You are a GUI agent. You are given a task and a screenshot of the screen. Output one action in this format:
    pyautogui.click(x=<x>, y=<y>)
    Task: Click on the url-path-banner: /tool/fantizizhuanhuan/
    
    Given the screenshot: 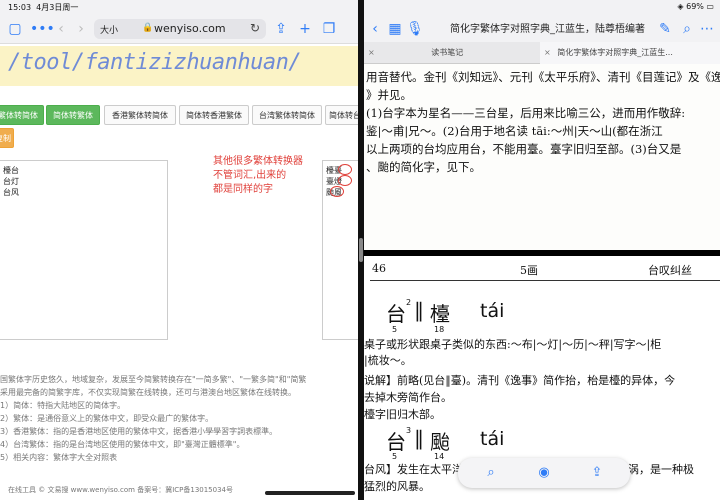 What is the action you would take?
    pyautogui.click(x=179, y=66)
    